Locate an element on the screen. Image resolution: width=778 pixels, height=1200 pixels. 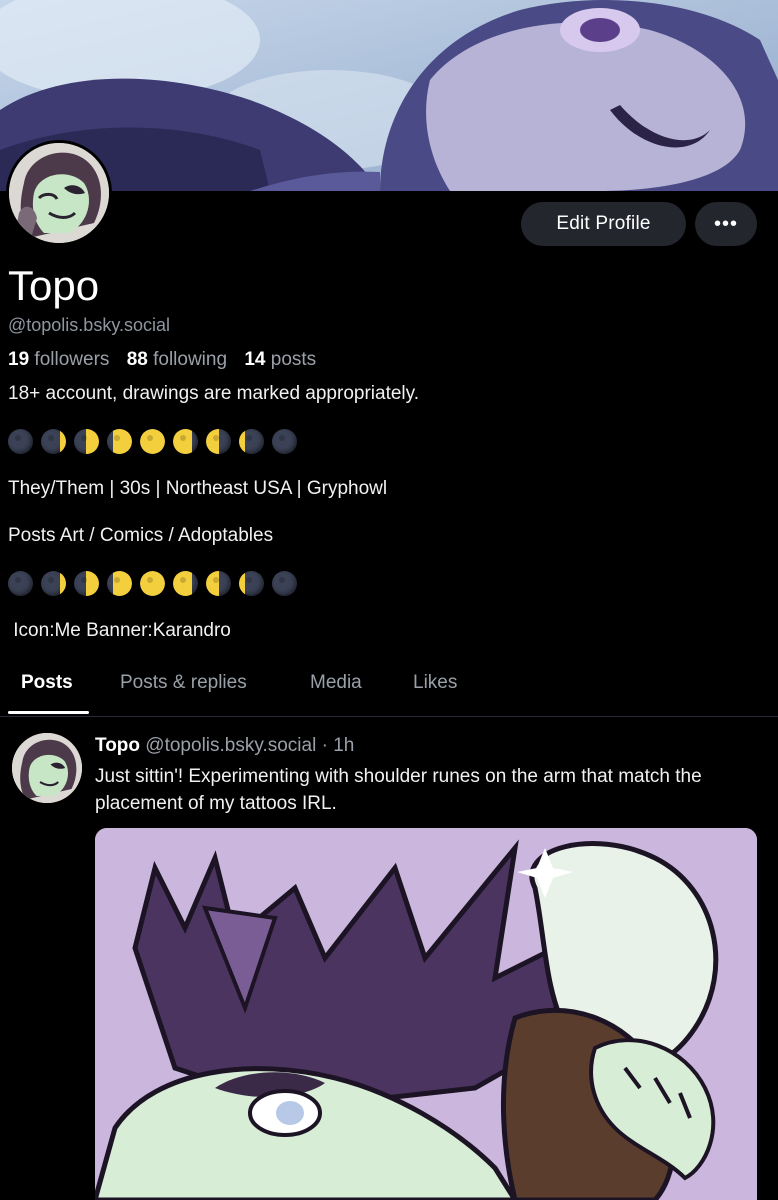
bio-line: Icon:Me Banner:Karandro is located at coordinates (119, 630).